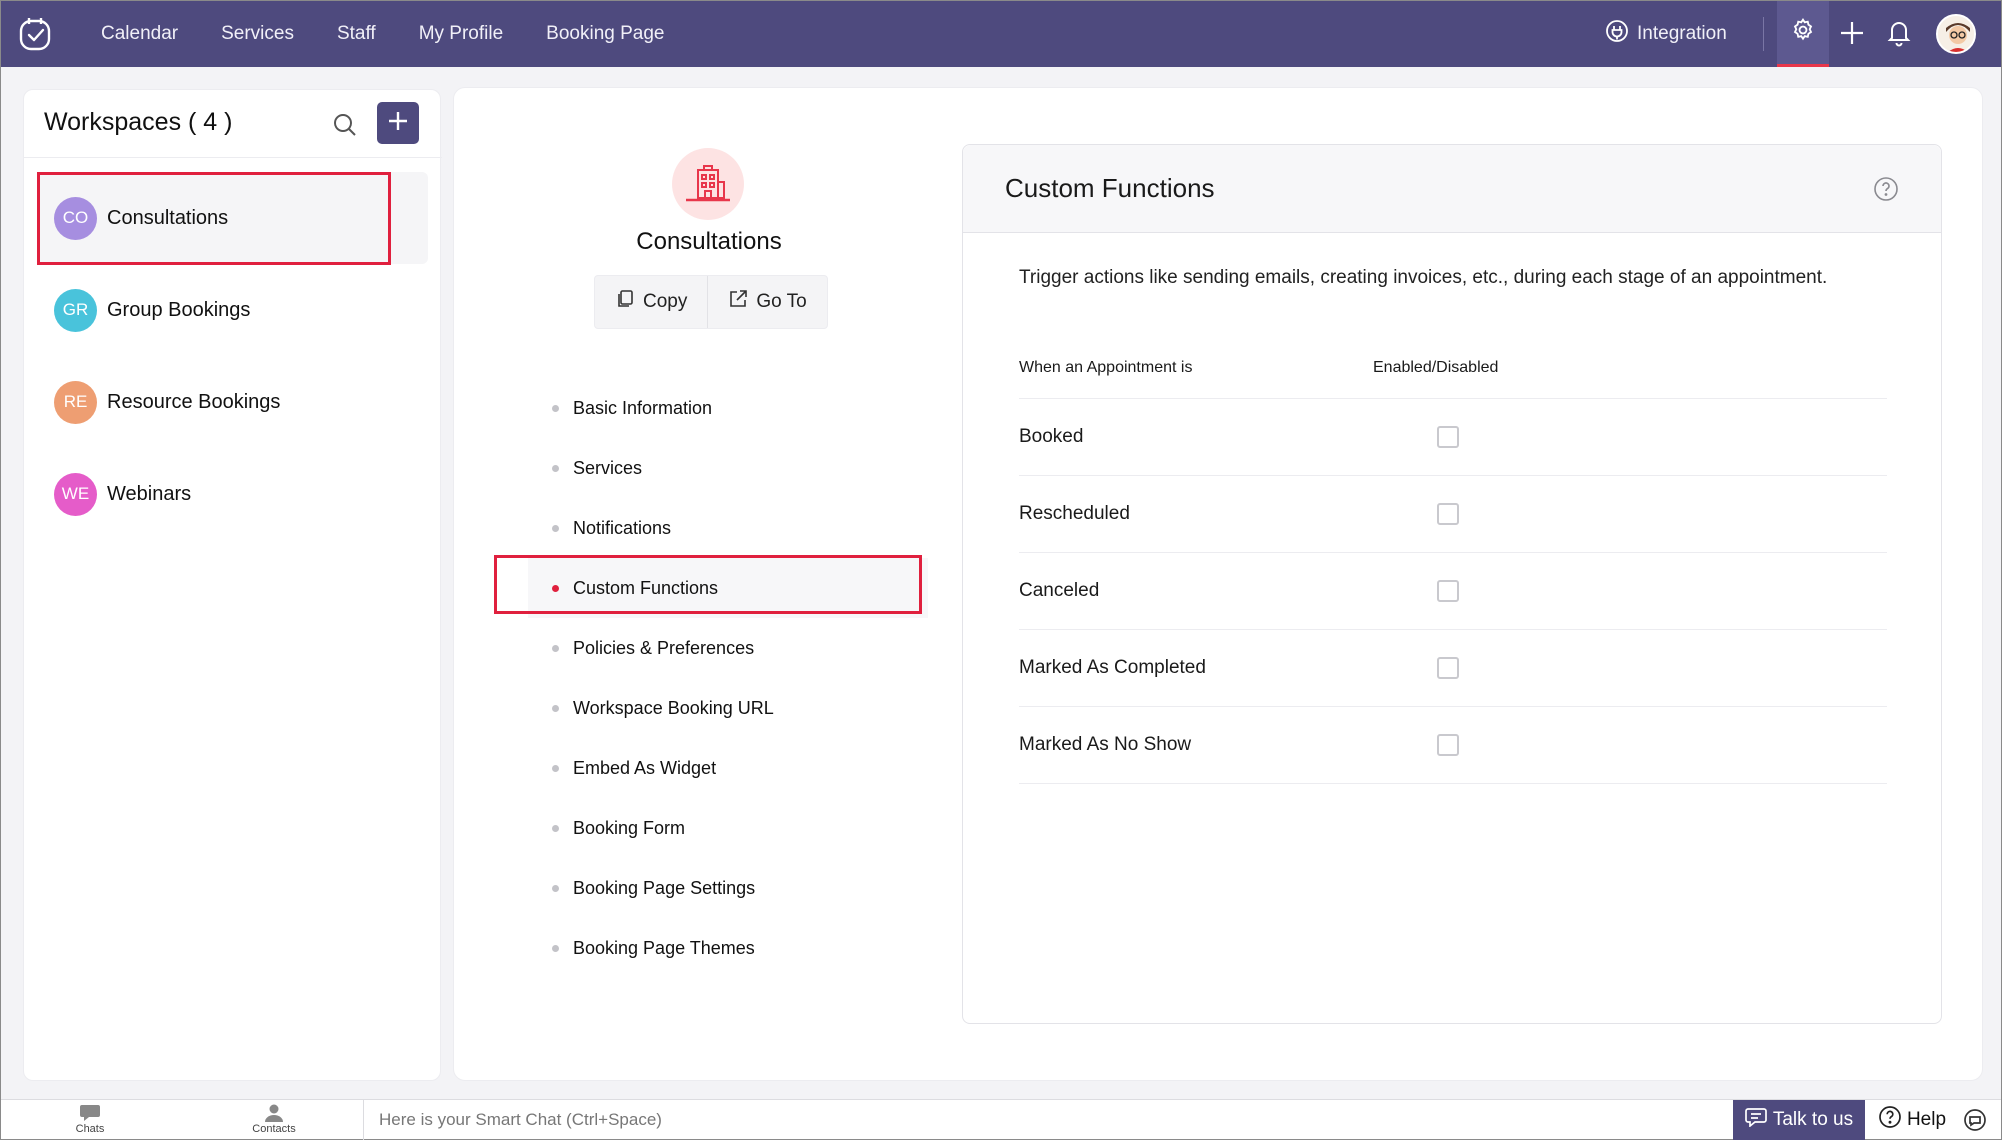 The image size is (2002, 1140). Describe the element at coordinates (1448, 514) in the screenshot. I see `rescheduled-checkbox` at that location.